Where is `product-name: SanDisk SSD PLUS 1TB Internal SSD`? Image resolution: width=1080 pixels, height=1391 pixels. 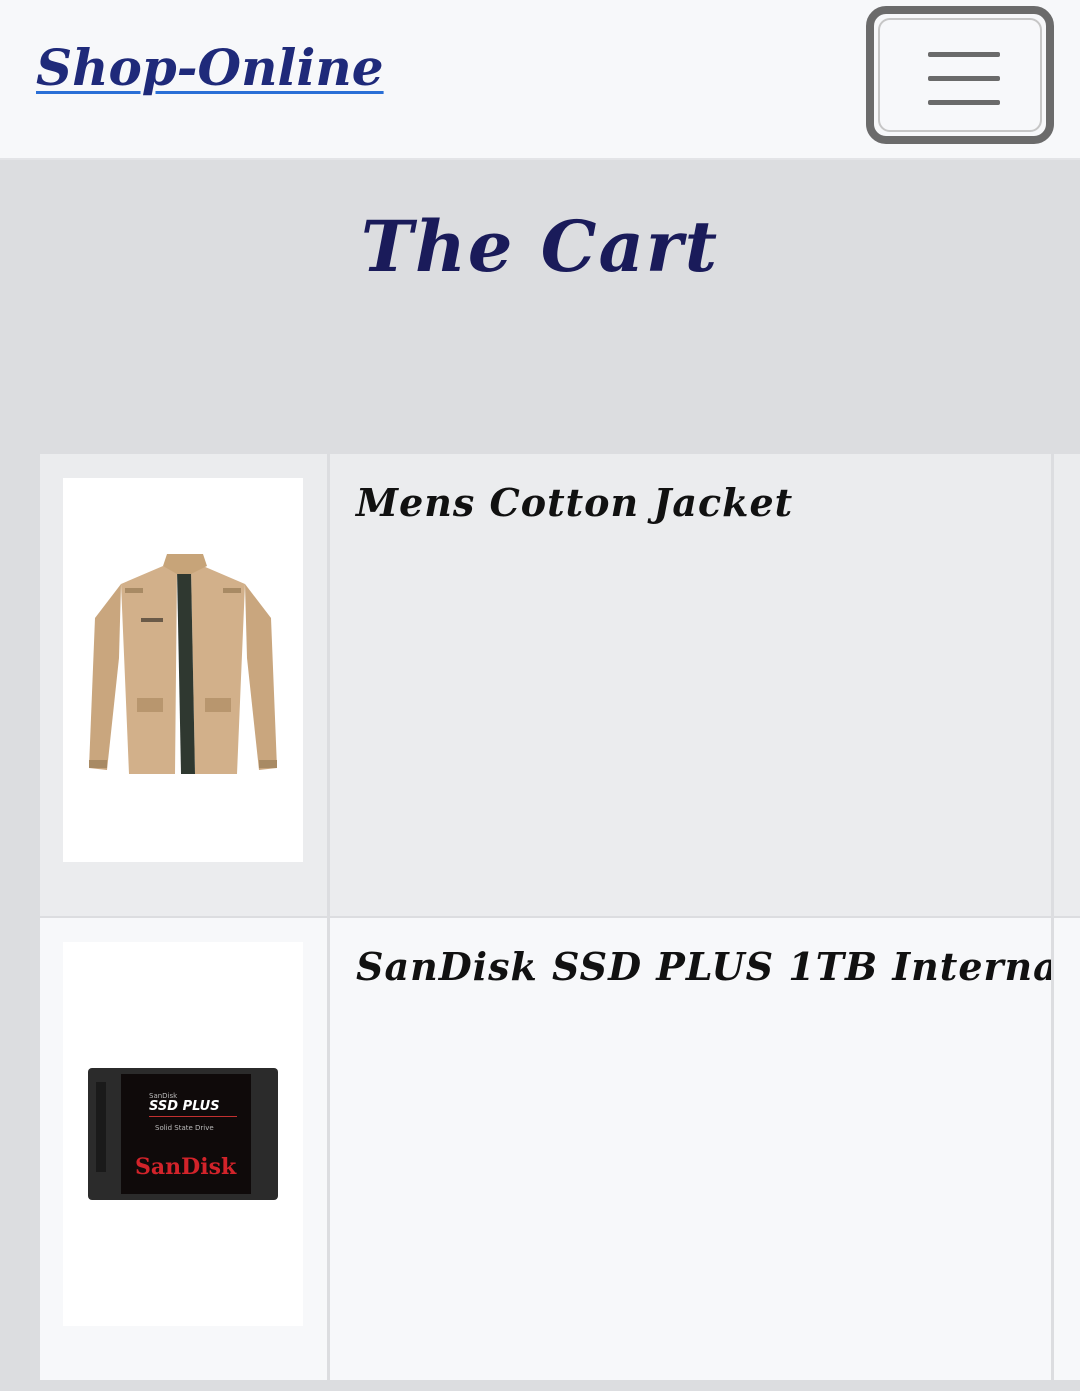
product-name: SanDisk SSD PLUS 1TB Internal SSD is located at coordinates (703, 966).